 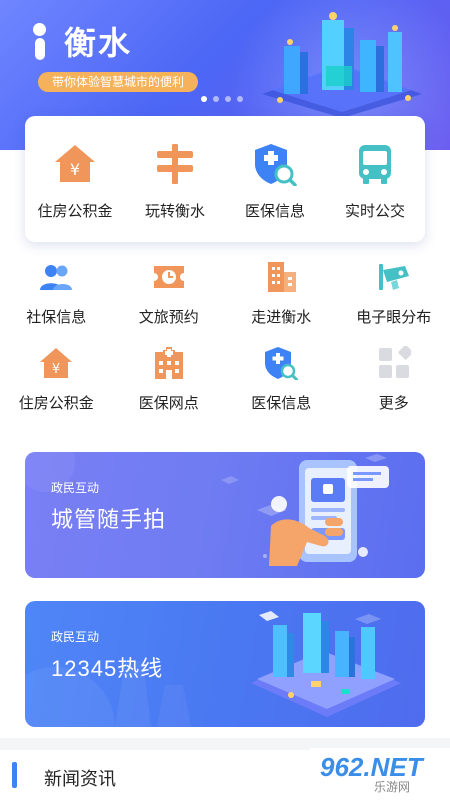 I want to click on service-label: 电子眼分布, so click(x=394, y=317).